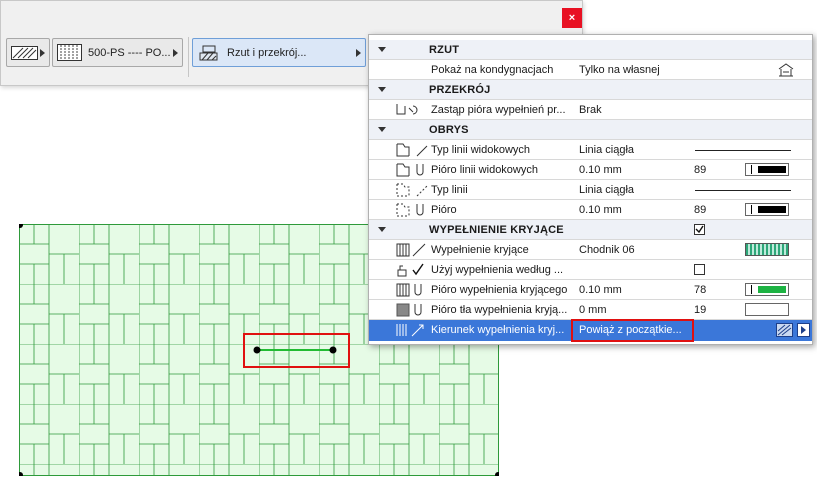 This screenshot has width=817, height=501. What do you see at coordinates (444, 210) in the screenshot?
I see `row-label: Pióro` at bounding box center [444, 210].